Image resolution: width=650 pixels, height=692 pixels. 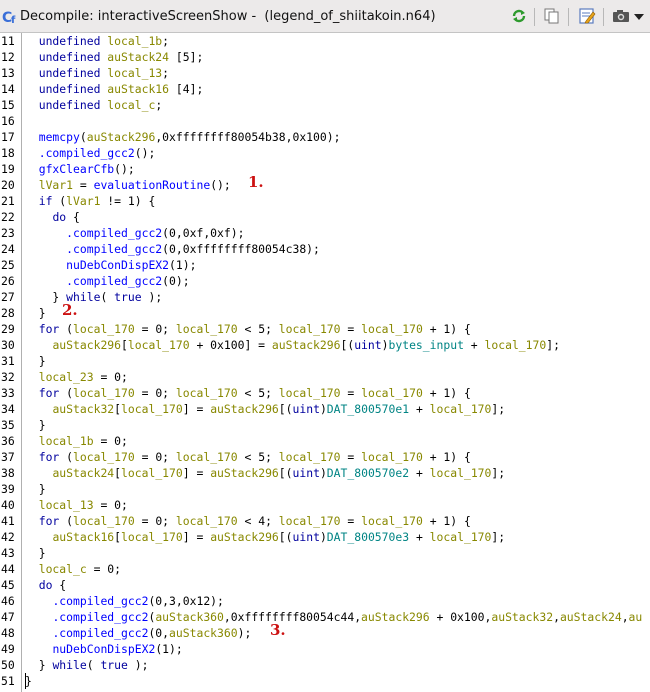 What do you see at coordinates (351, 329) in the screenshot?
I see `code-token: =` at bounding box center [351, 329].